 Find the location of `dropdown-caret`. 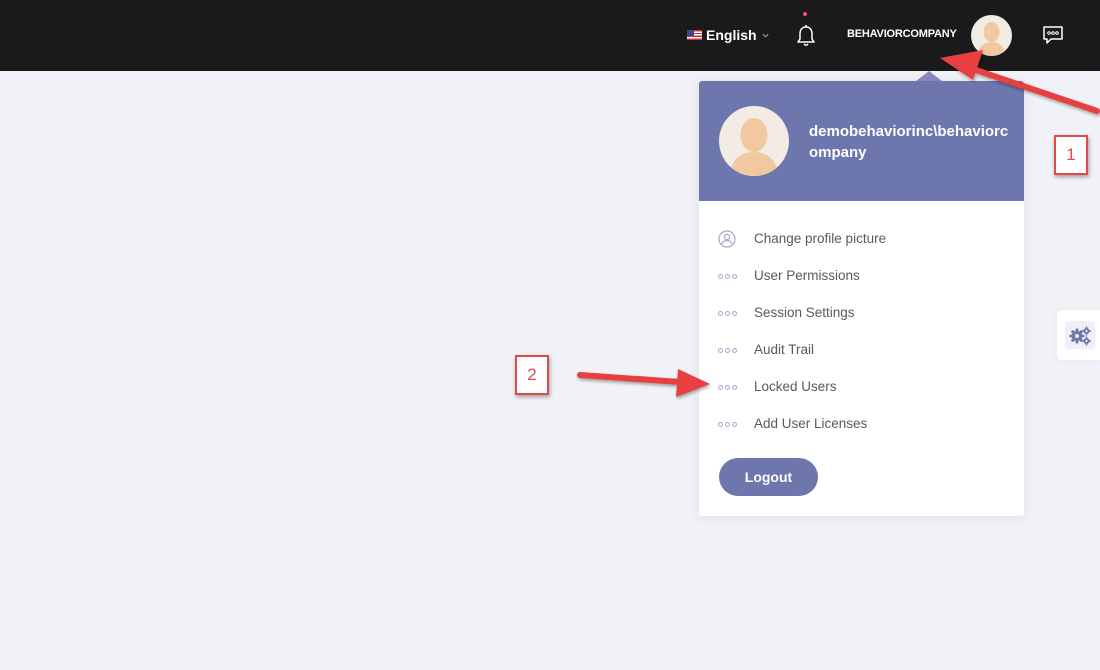

dropdown-caret is located at coordinates (929, 76).